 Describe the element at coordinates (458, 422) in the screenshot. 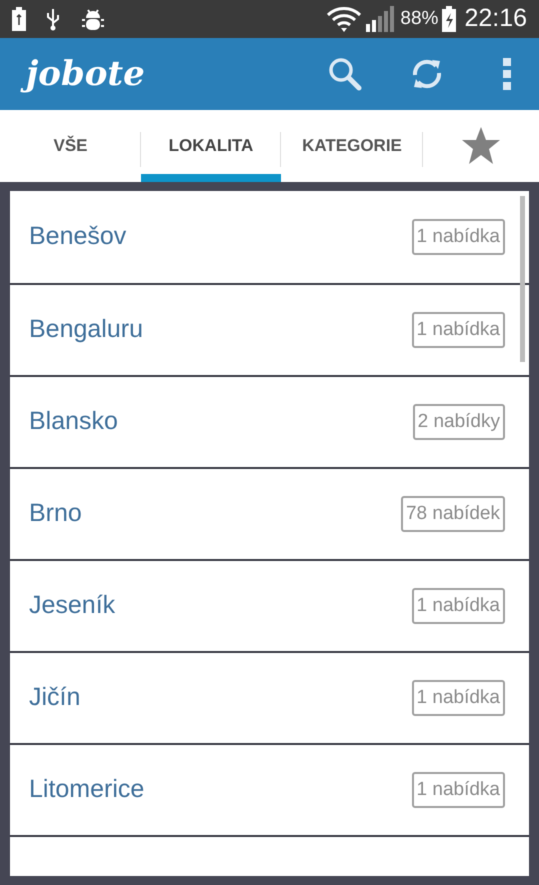

I see `offer-count-badge: 2 nabídky` at that location.